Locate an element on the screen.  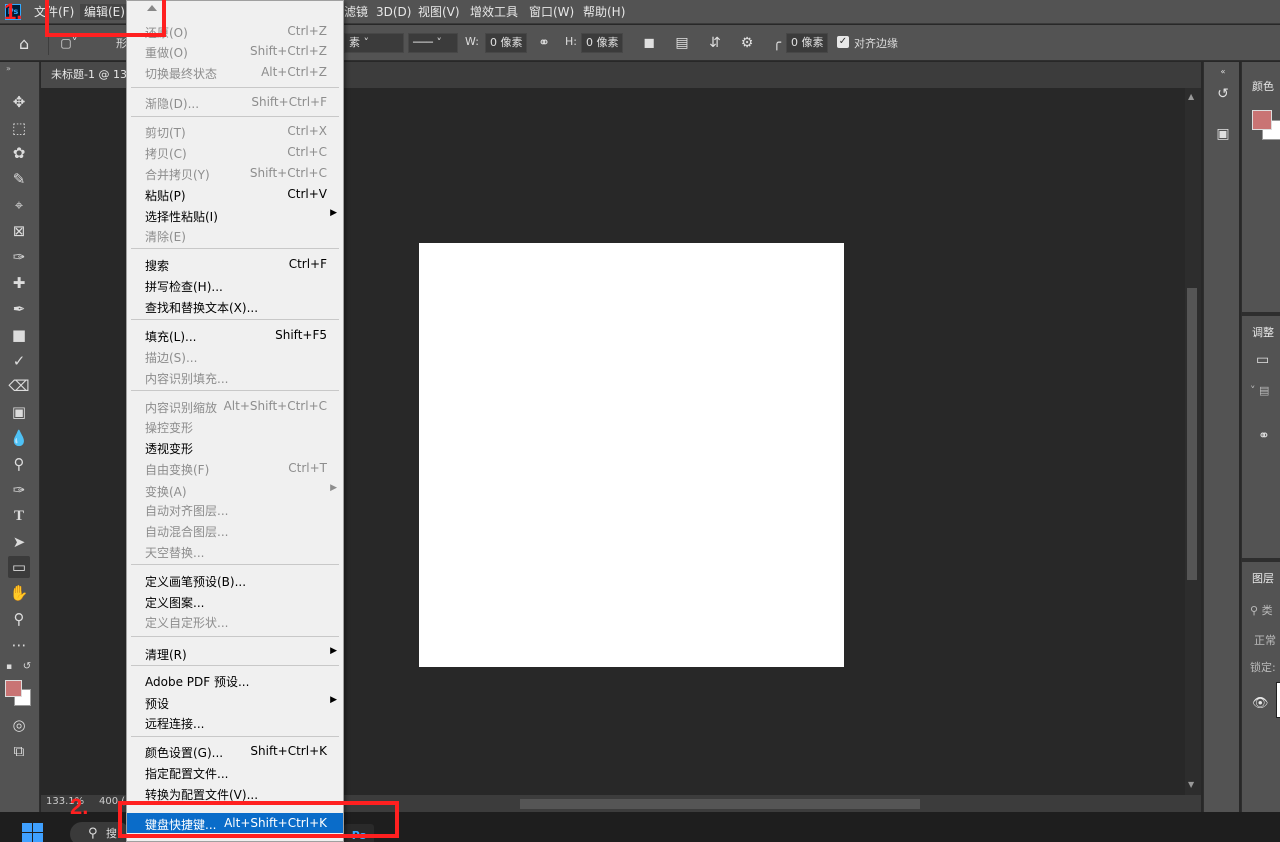
history-brush-tool-icon: ✓ is located at coordinates (19, 361).